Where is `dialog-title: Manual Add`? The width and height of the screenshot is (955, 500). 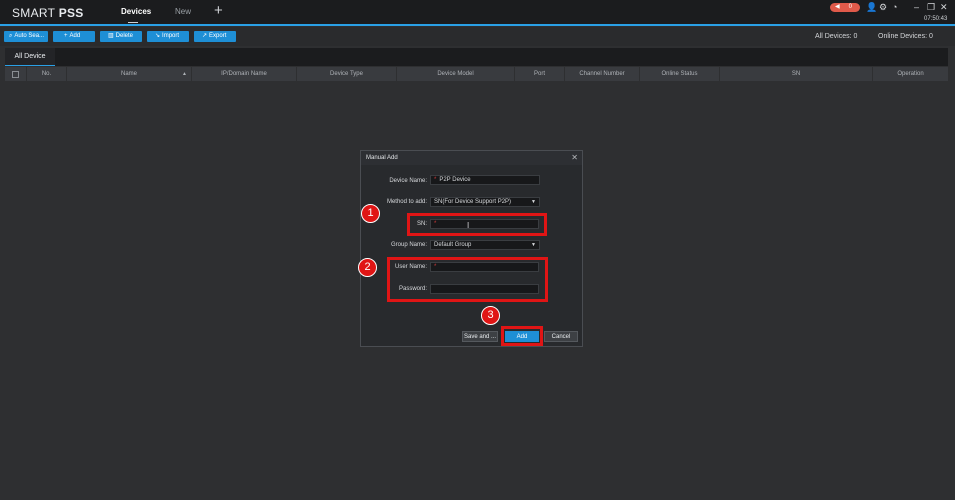 dialog-title: Manual Add is located at coordinates (382, 158).